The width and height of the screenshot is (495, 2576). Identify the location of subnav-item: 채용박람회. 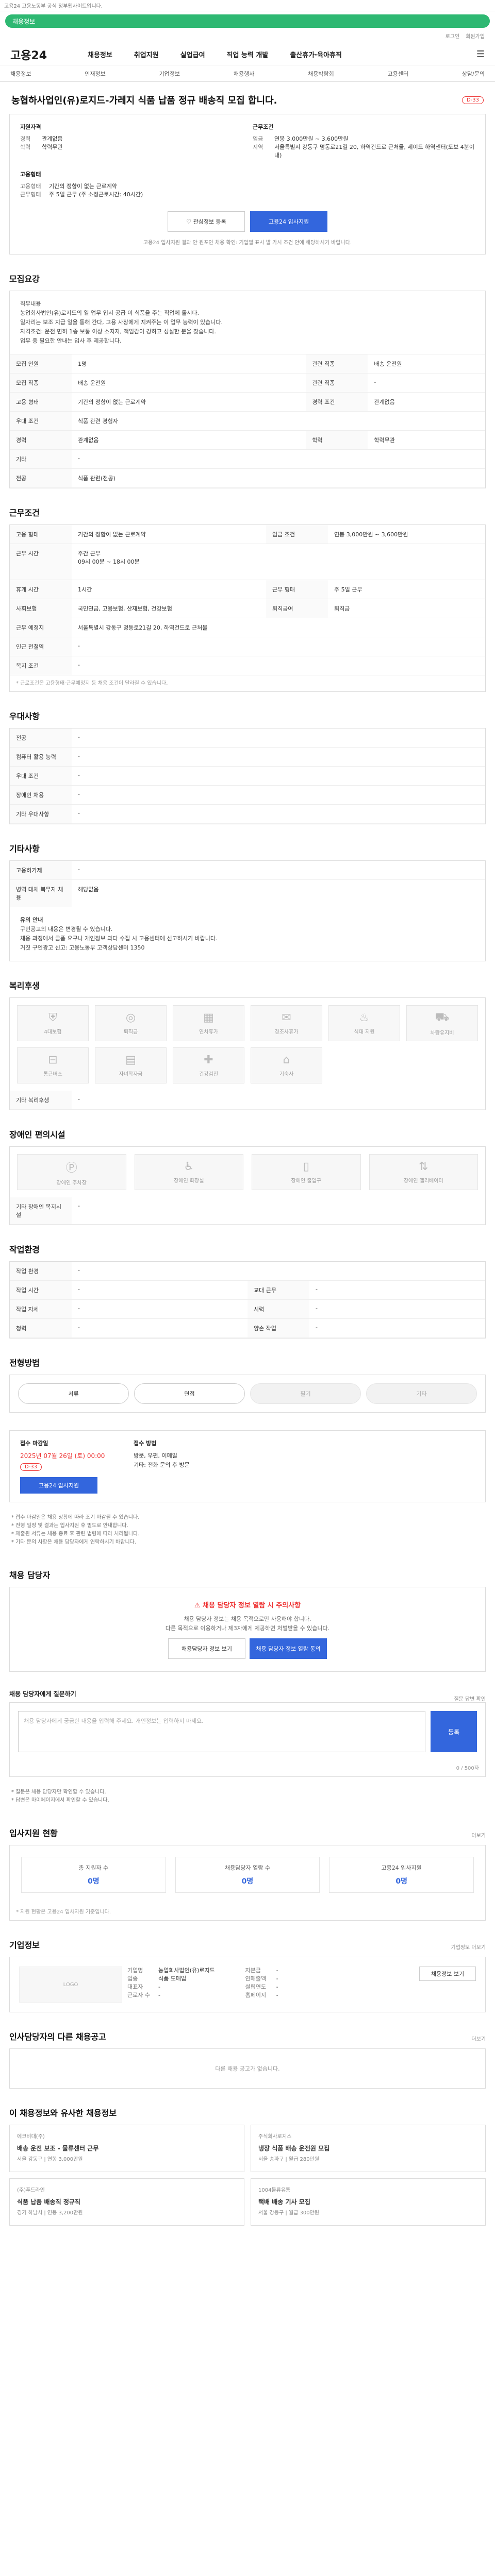
(321, 74).